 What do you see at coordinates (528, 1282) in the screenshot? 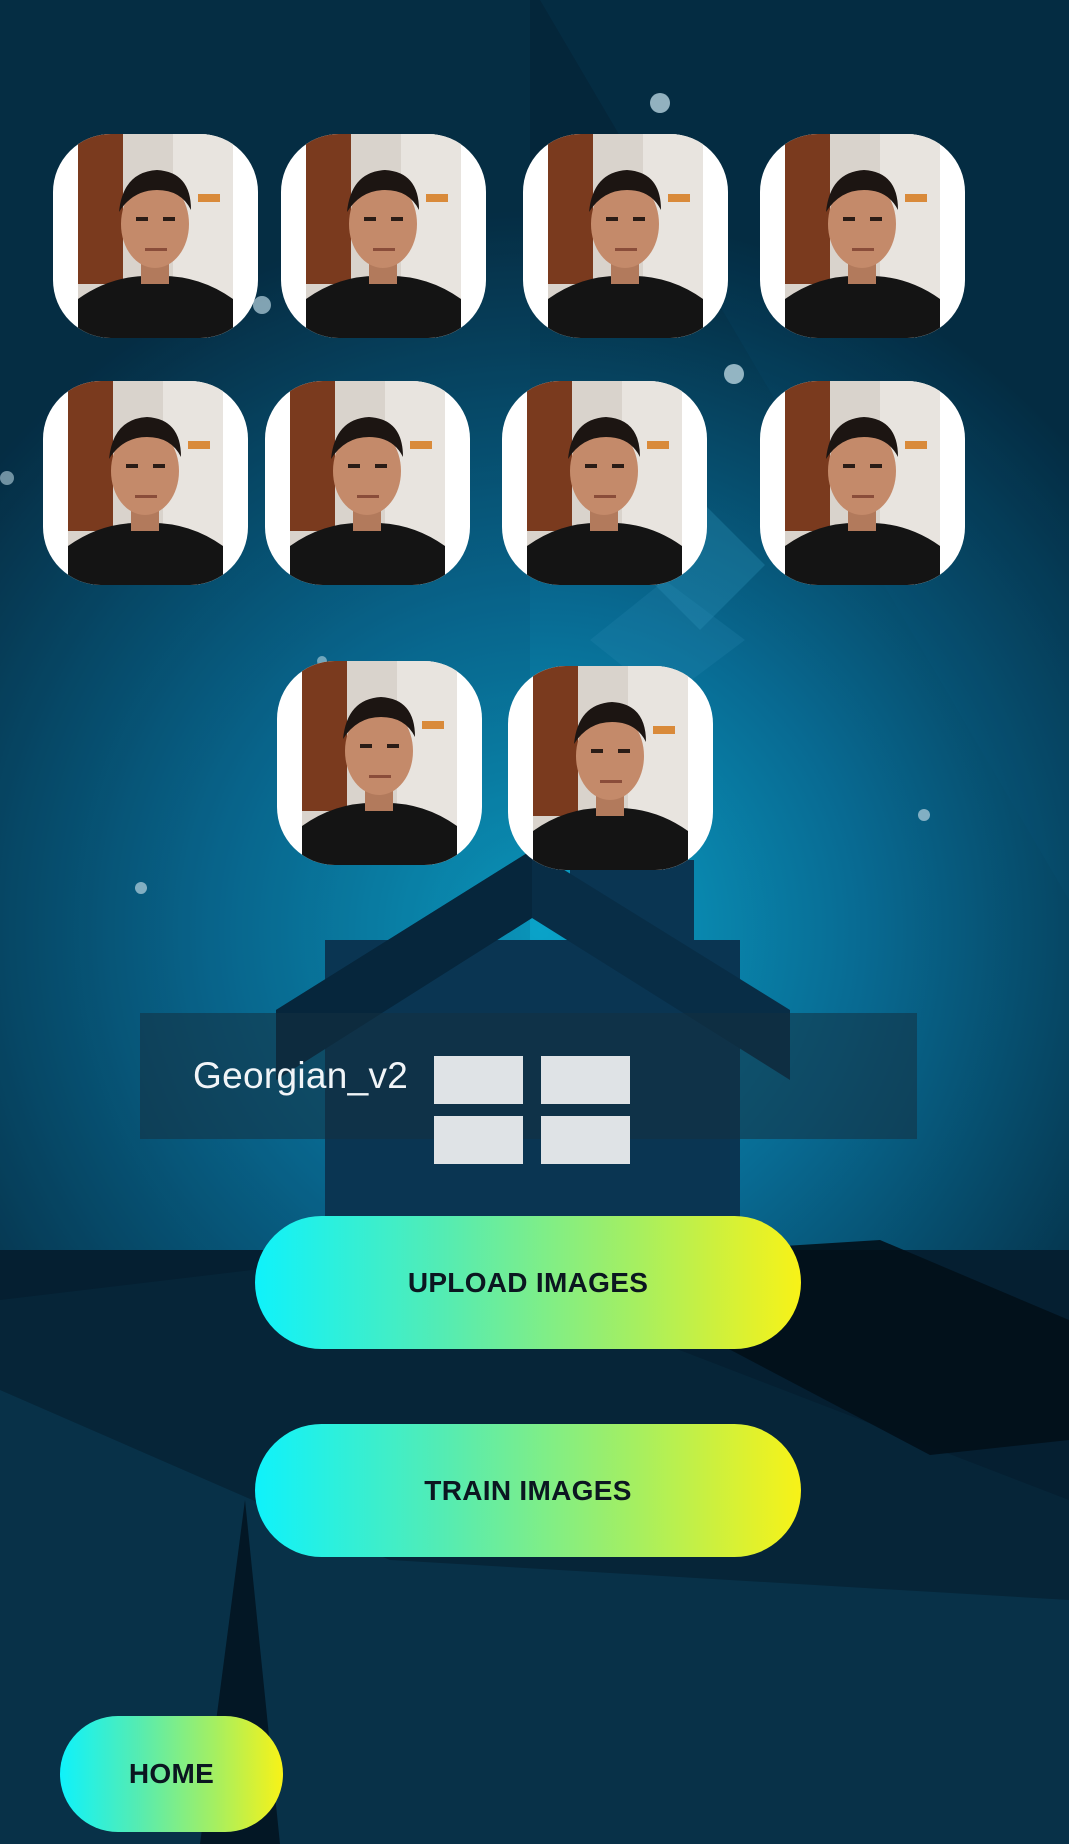
I see `upload-images-button: UPLOAD IMAGES` at bounding box center [528, 1282].